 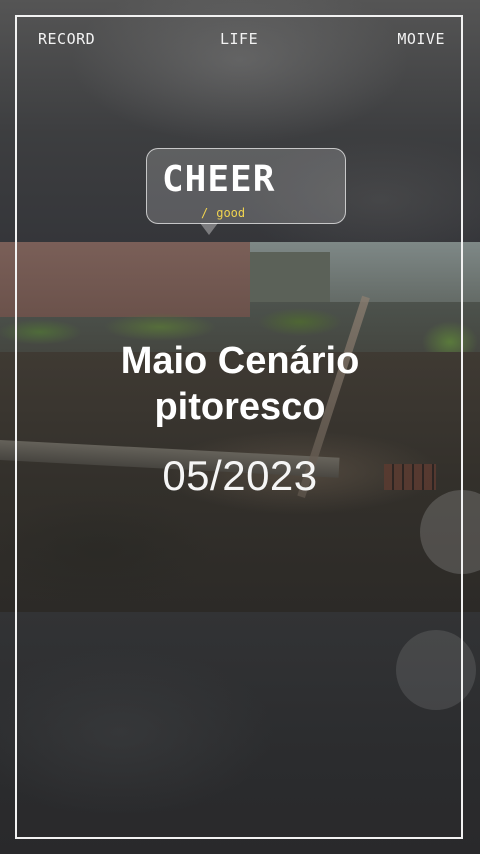 I want to click on bubble-slash: /, so click(x=205, y=213).